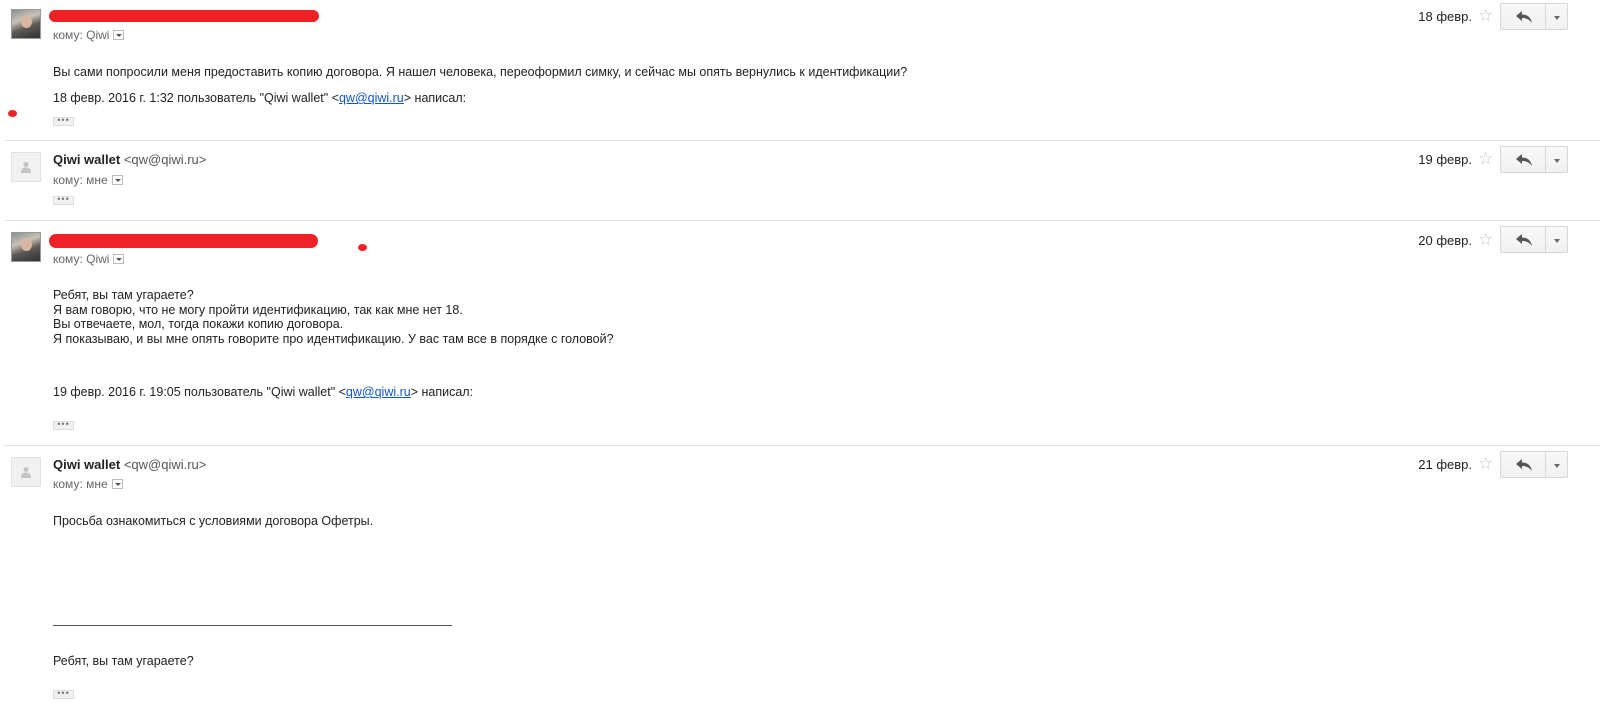 Image resolution: width=1600 pixels, height=725 pixels. Describe the element at coordinates (1445, 16) in the screenshot. I see `message-date: 18 февр.` at that location.